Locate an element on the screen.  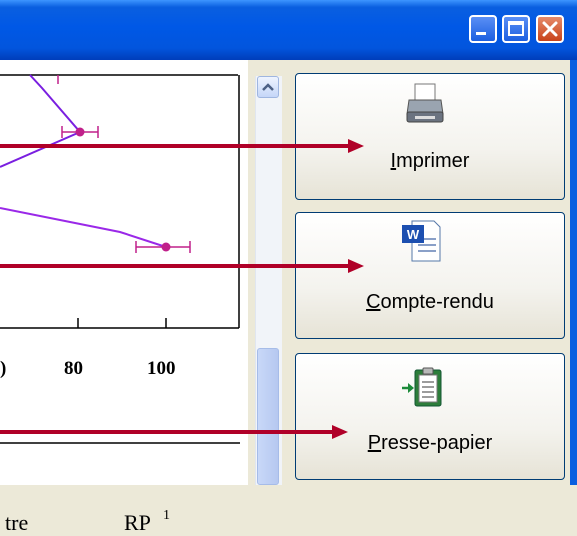
table-header-text: tre is located at coordinates (17, 522).